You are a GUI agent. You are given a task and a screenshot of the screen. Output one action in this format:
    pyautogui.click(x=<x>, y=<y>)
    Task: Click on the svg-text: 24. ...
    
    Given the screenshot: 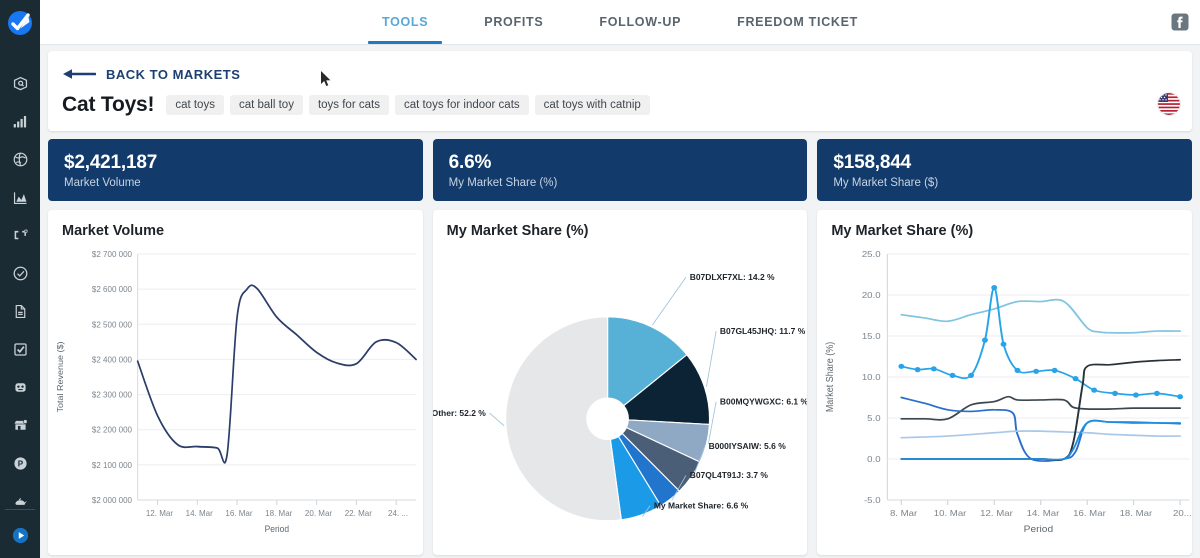 What is the action you would take?
    pyautogui.click(x=398, y=513)
    